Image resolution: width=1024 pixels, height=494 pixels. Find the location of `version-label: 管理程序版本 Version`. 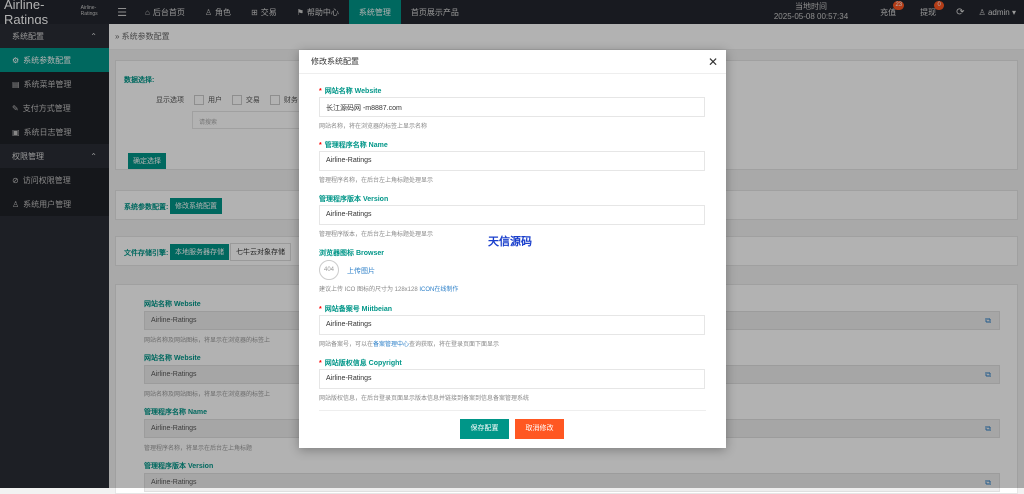

version-label: 管理程序版本 Version is located at coordinates (353, 199).